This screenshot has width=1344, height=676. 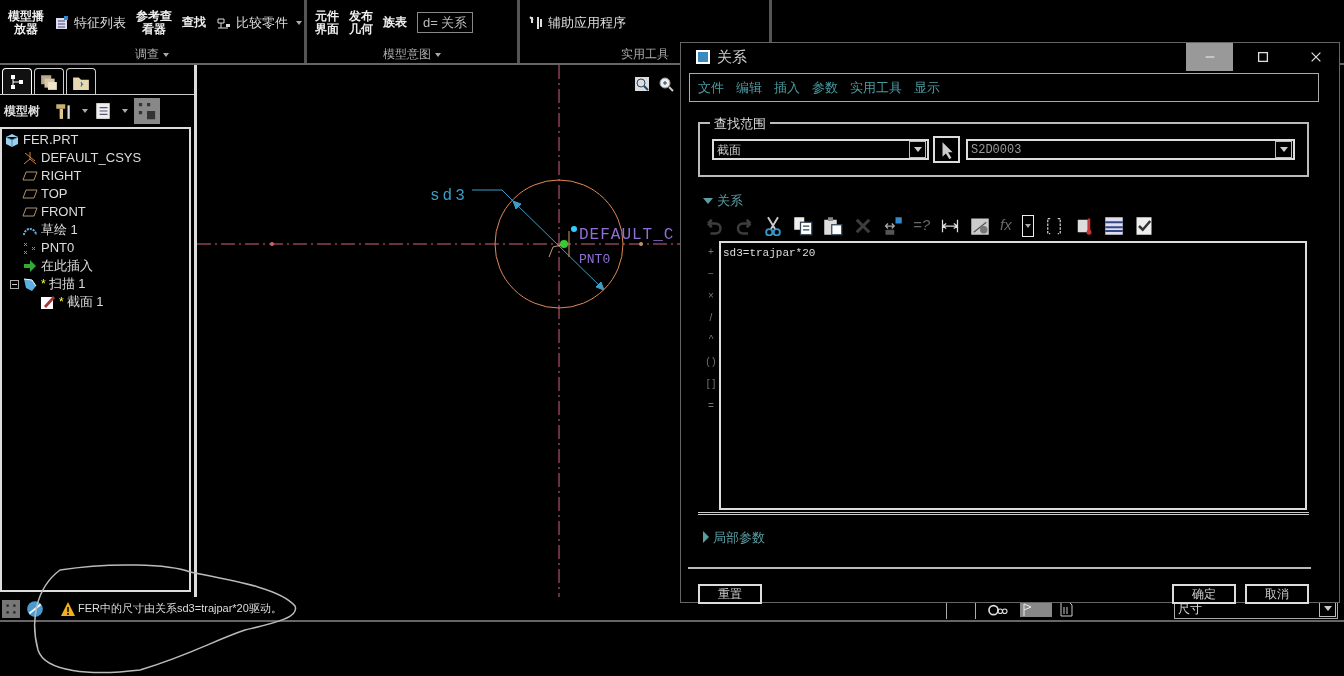 I want to click on tree-icon, so click(x=17, y=81).